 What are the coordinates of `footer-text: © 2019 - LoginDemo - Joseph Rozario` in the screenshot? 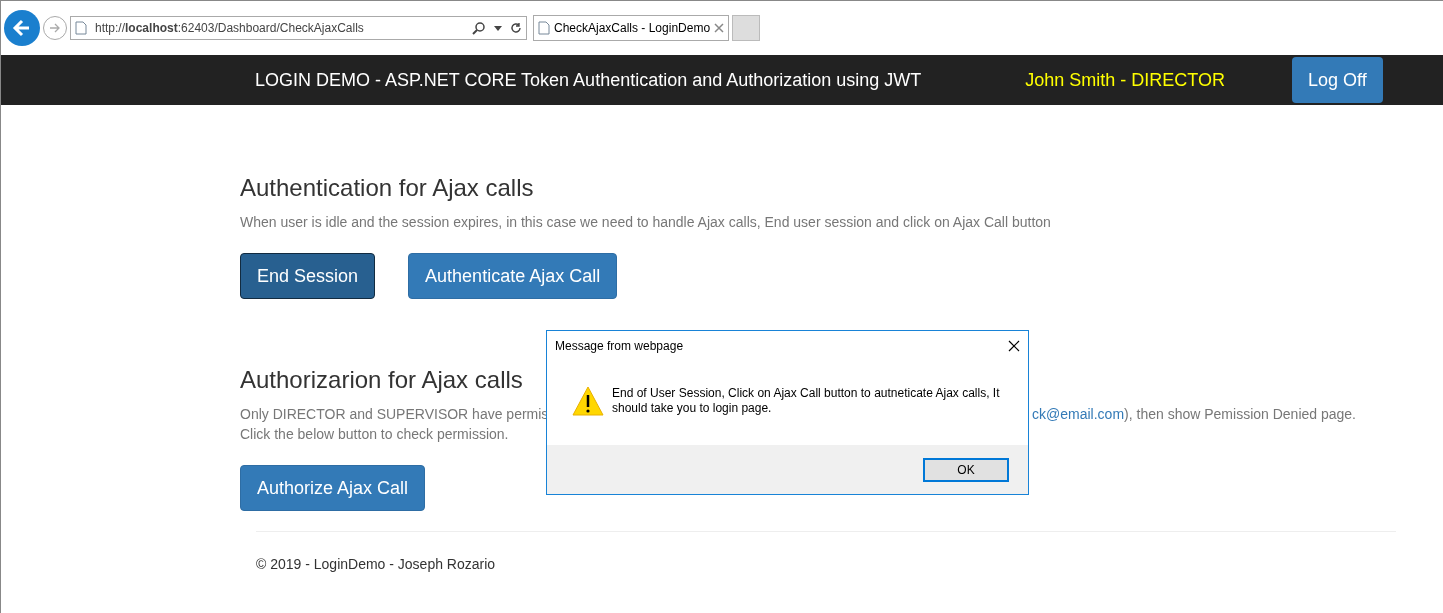 It's located at (376, 564).